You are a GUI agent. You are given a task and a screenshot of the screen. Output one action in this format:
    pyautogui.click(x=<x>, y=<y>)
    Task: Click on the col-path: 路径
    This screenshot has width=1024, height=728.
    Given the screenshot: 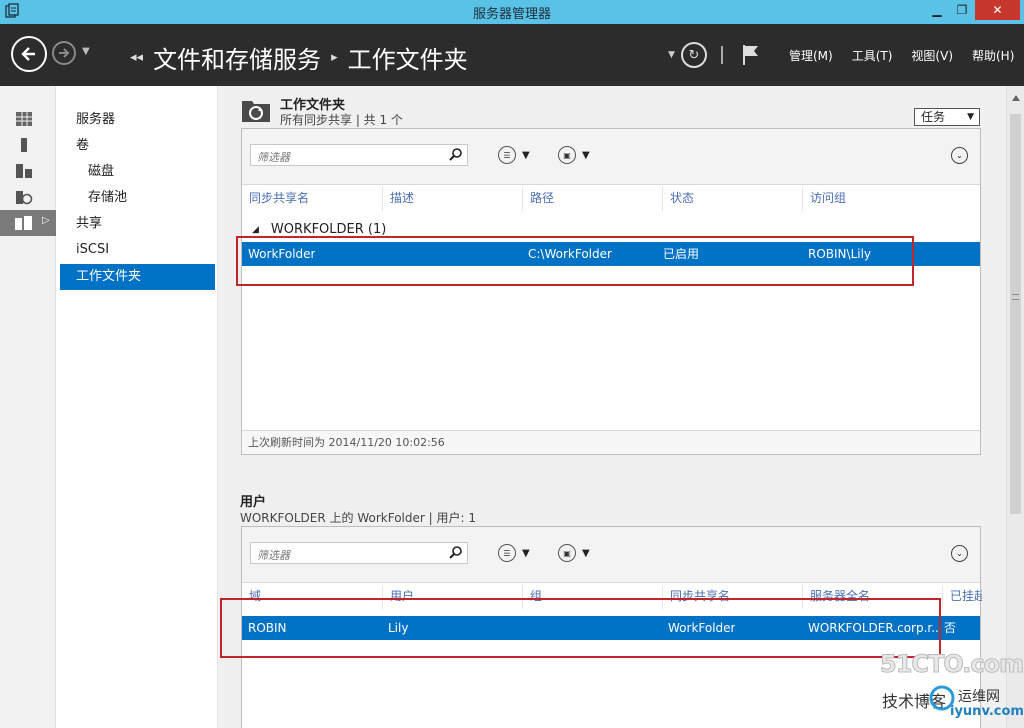 What is the action you would take?
    pyautogui.click(x=592, y=199)
    